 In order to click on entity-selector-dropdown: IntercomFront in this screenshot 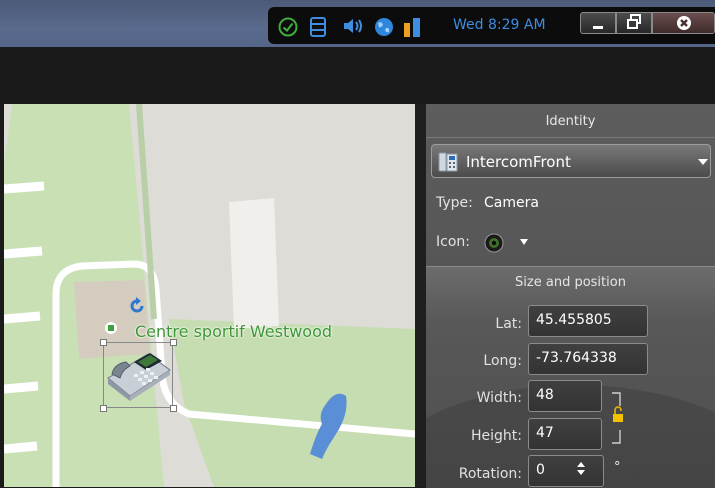, I will do `click(571, 161)`.